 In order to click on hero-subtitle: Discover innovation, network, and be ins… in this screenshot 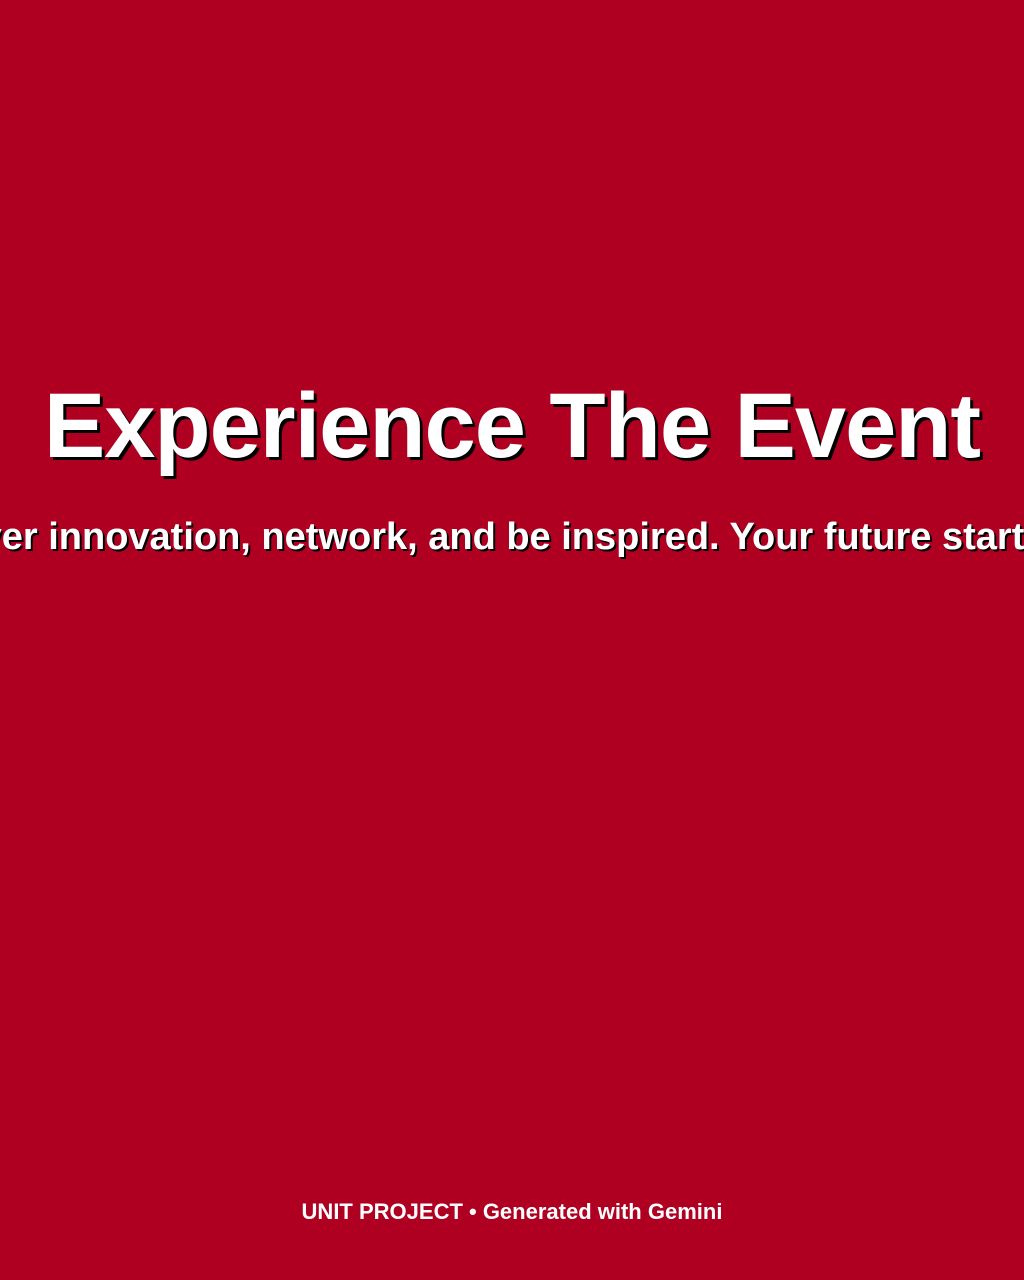, I will do `click(512, 537)`.